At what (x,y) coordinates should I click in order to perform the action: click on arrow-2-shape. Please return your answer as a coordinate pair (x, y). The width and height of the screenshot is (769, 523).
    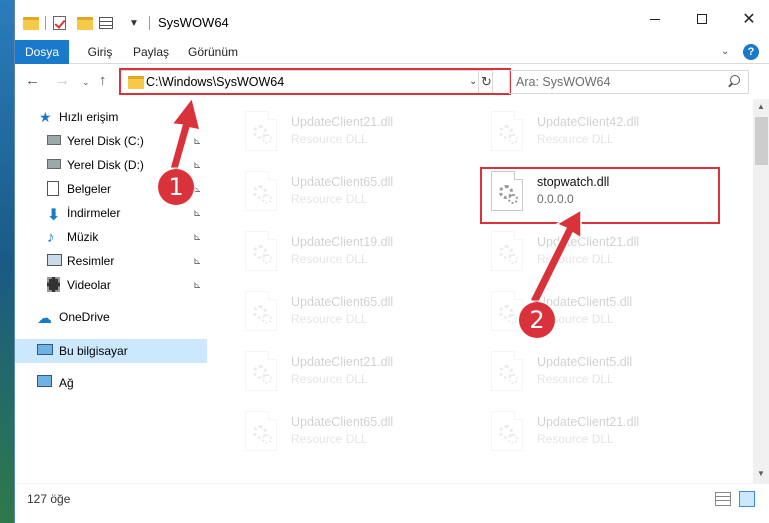
    Looking at the image, I should click on (555, 257).